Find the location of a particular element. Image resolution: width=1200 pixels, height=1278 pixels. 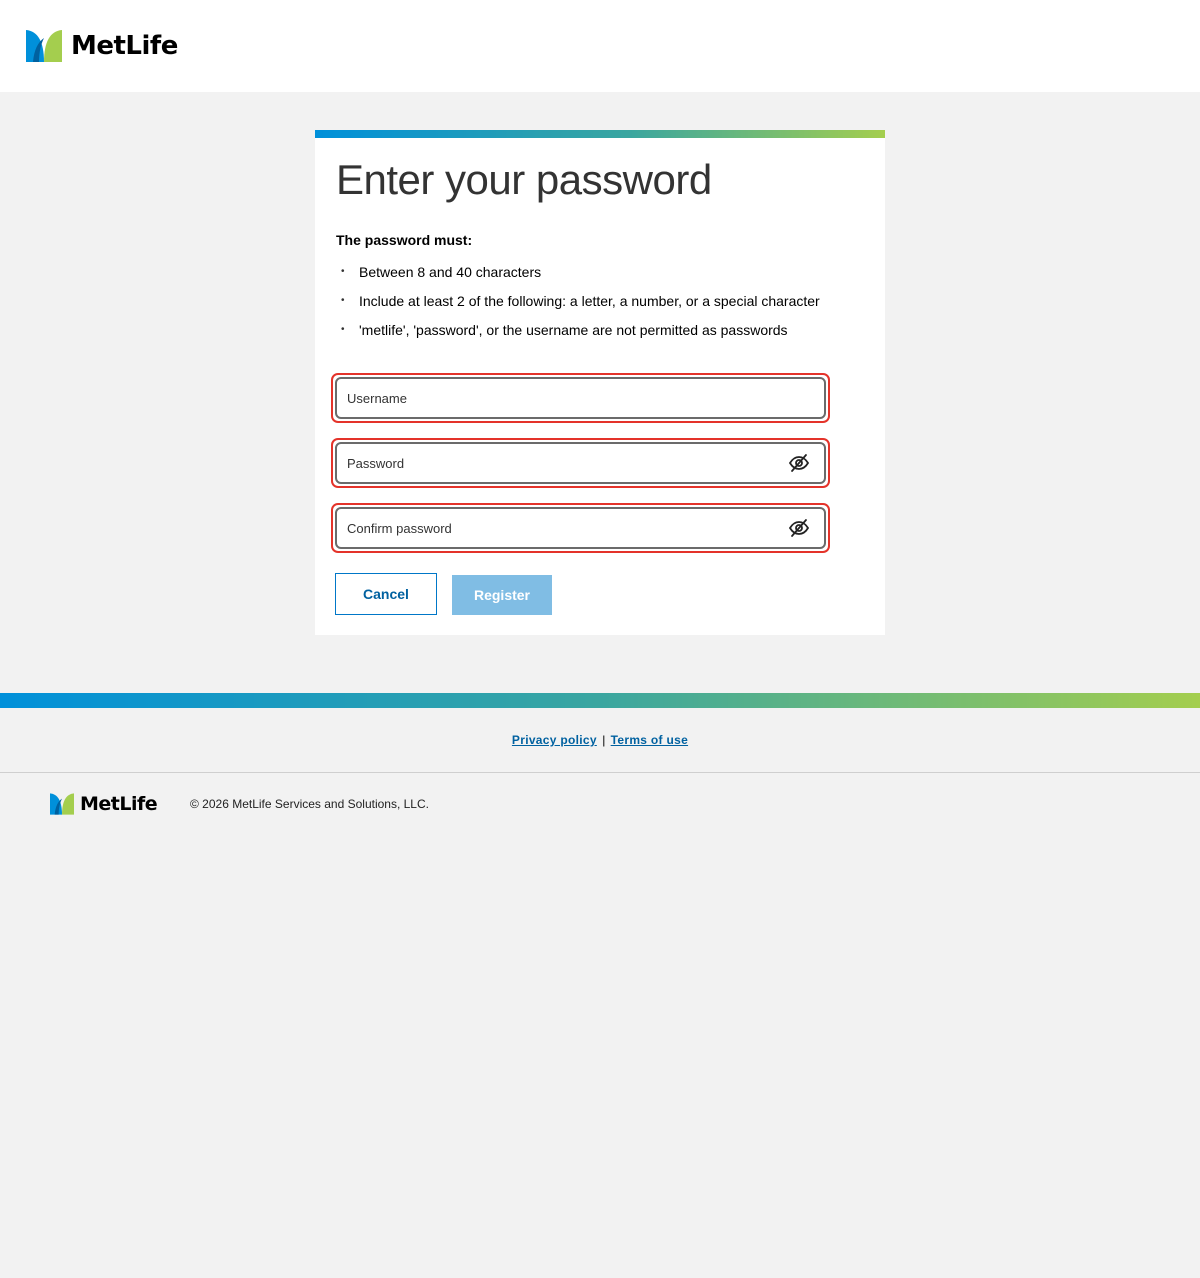

card-gradient-stripe is located at coordinates (600, 134).